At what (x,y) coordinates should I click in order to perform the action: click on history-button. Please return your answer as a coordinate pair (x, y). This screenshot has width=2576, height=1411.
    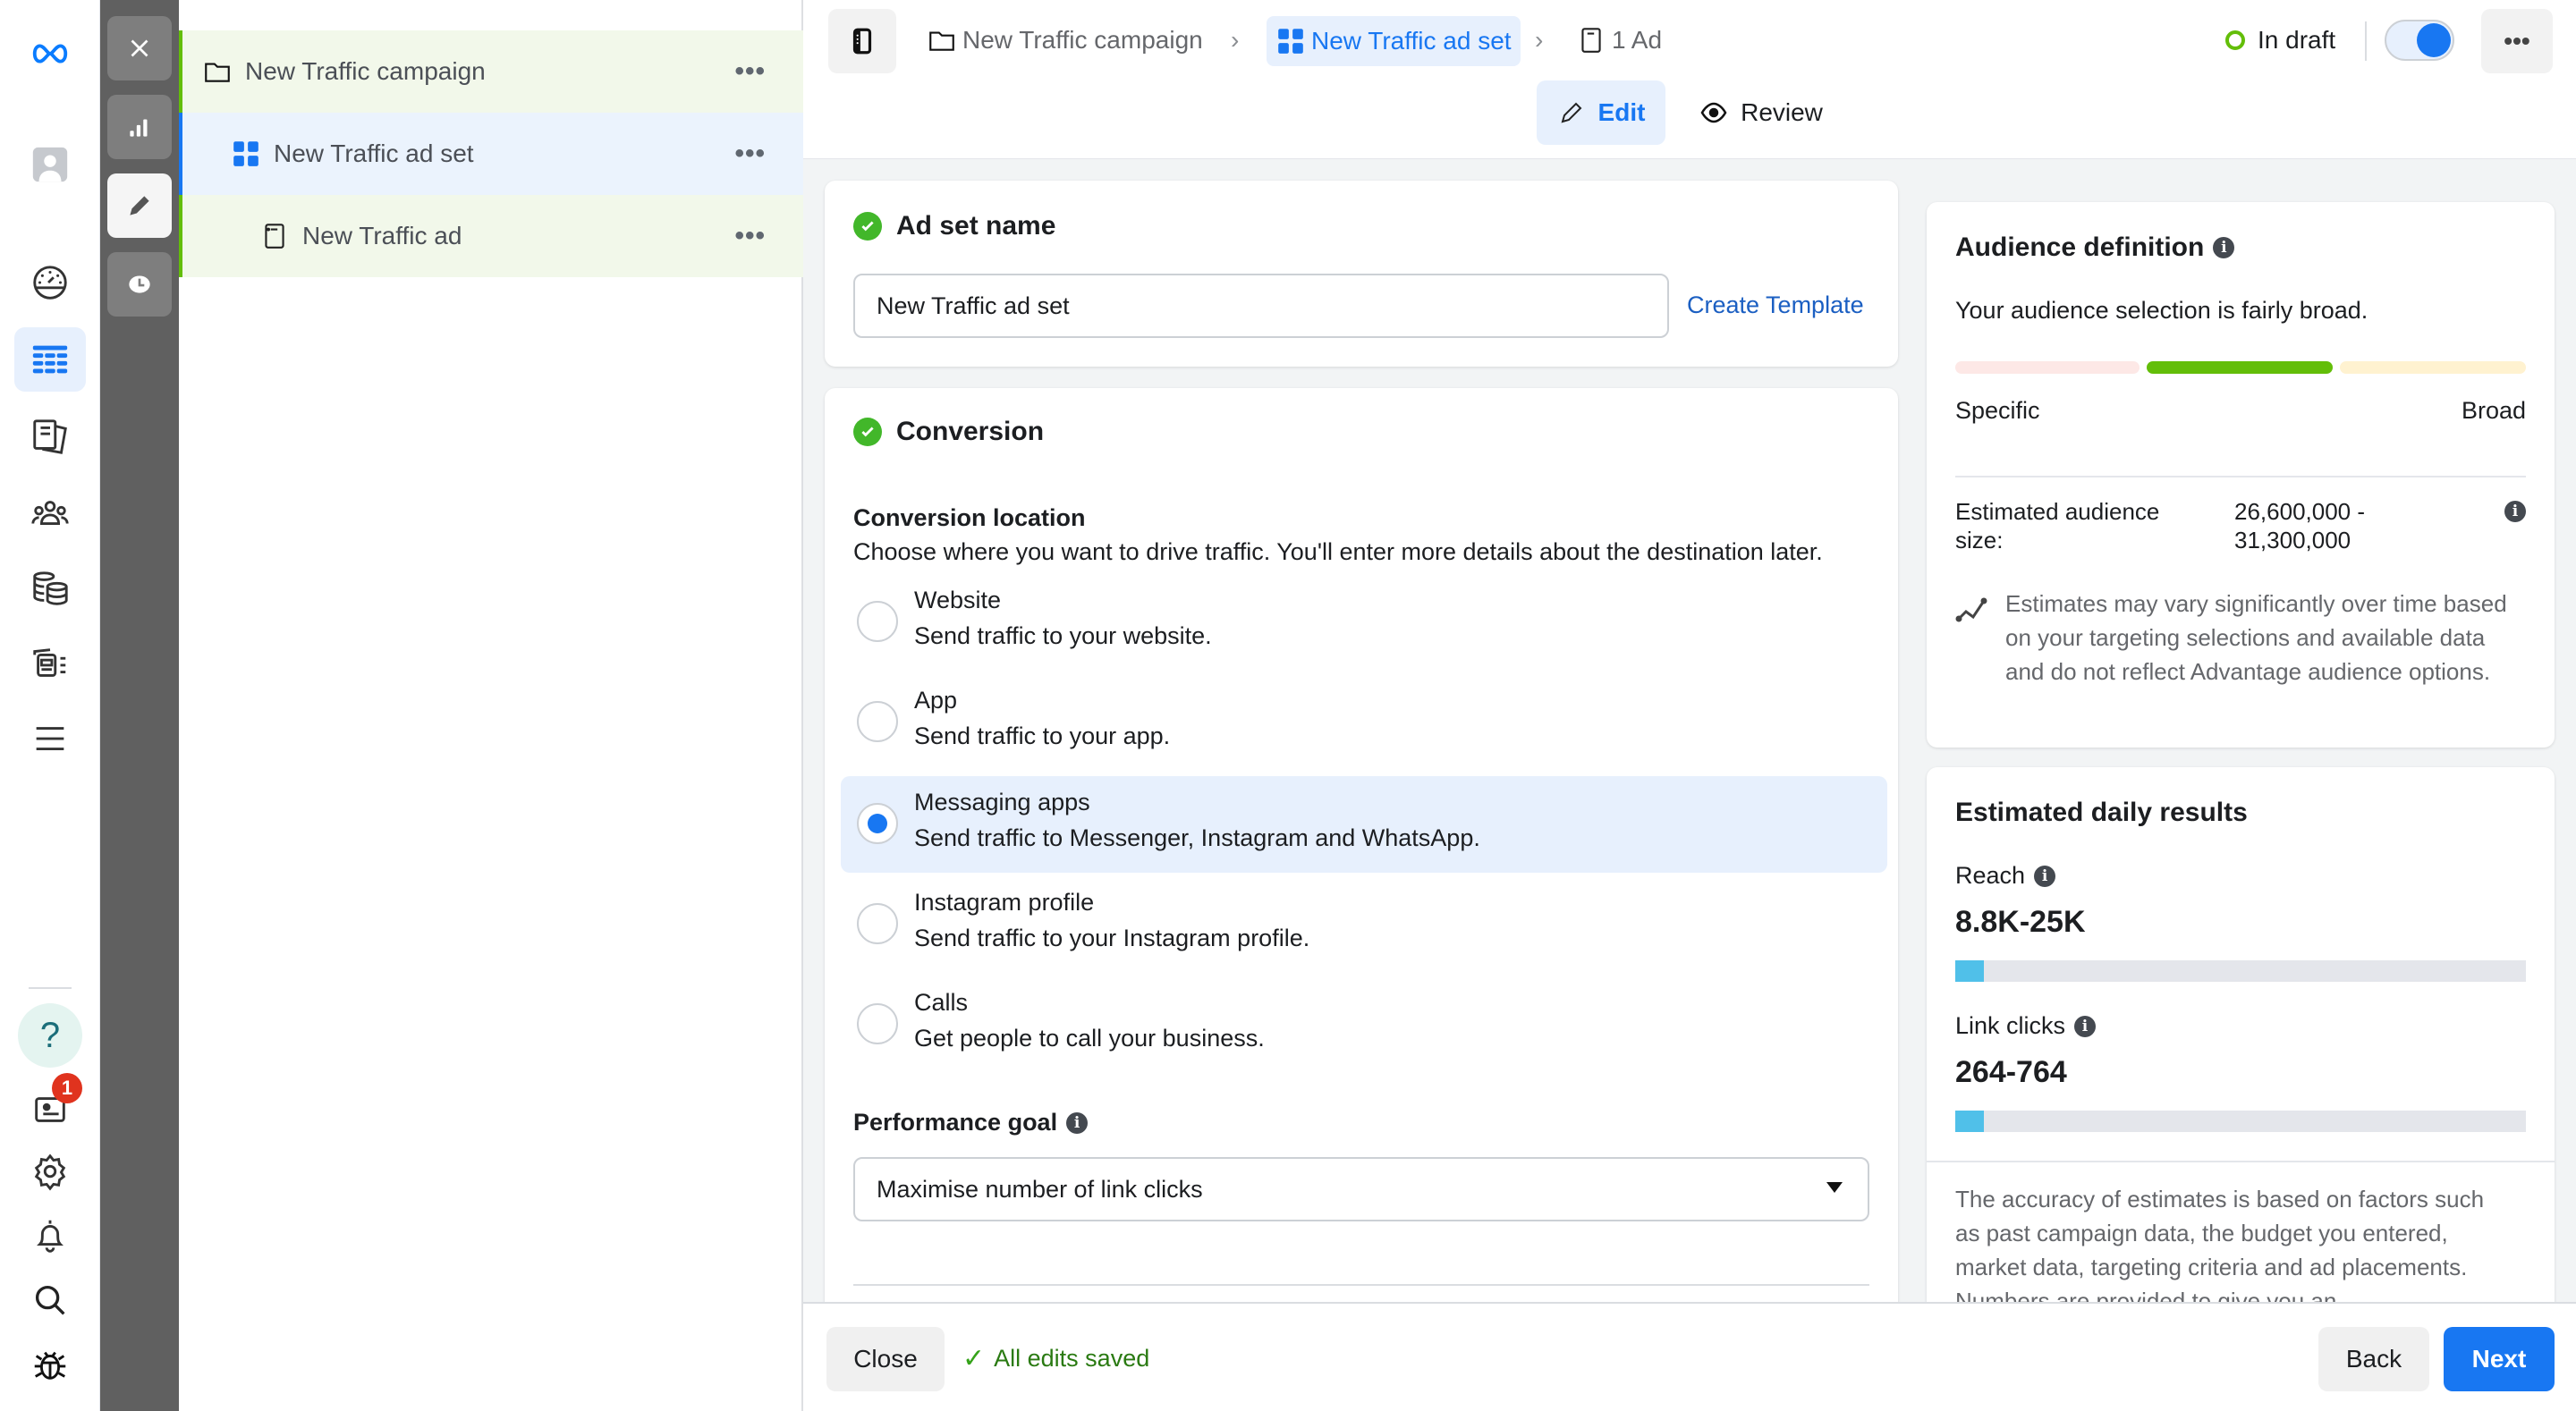
    Looking at the image, I should click on (139, 284).